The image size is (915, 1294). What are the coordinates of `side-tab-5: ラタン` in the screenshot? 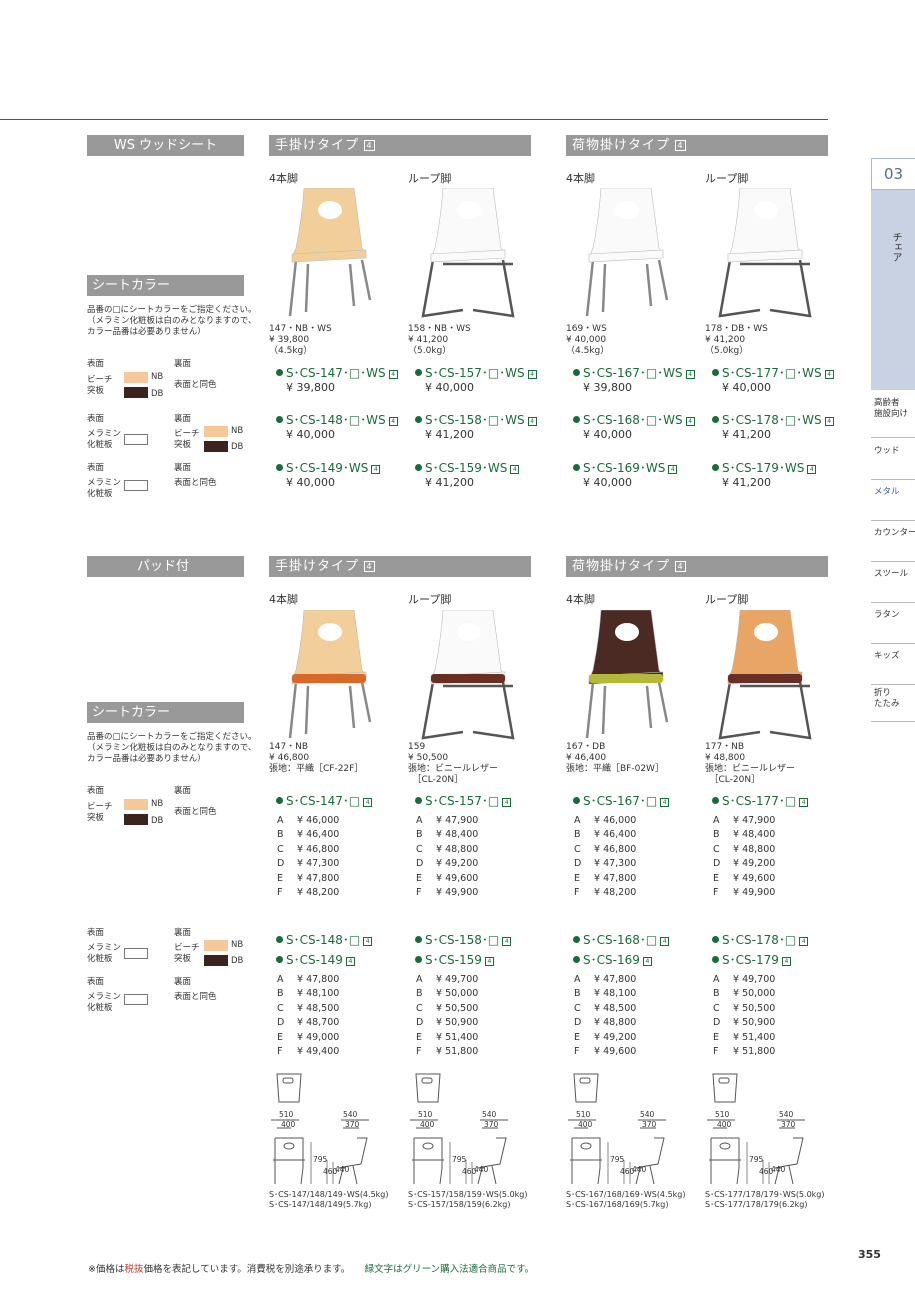 It's located at (893, 627).